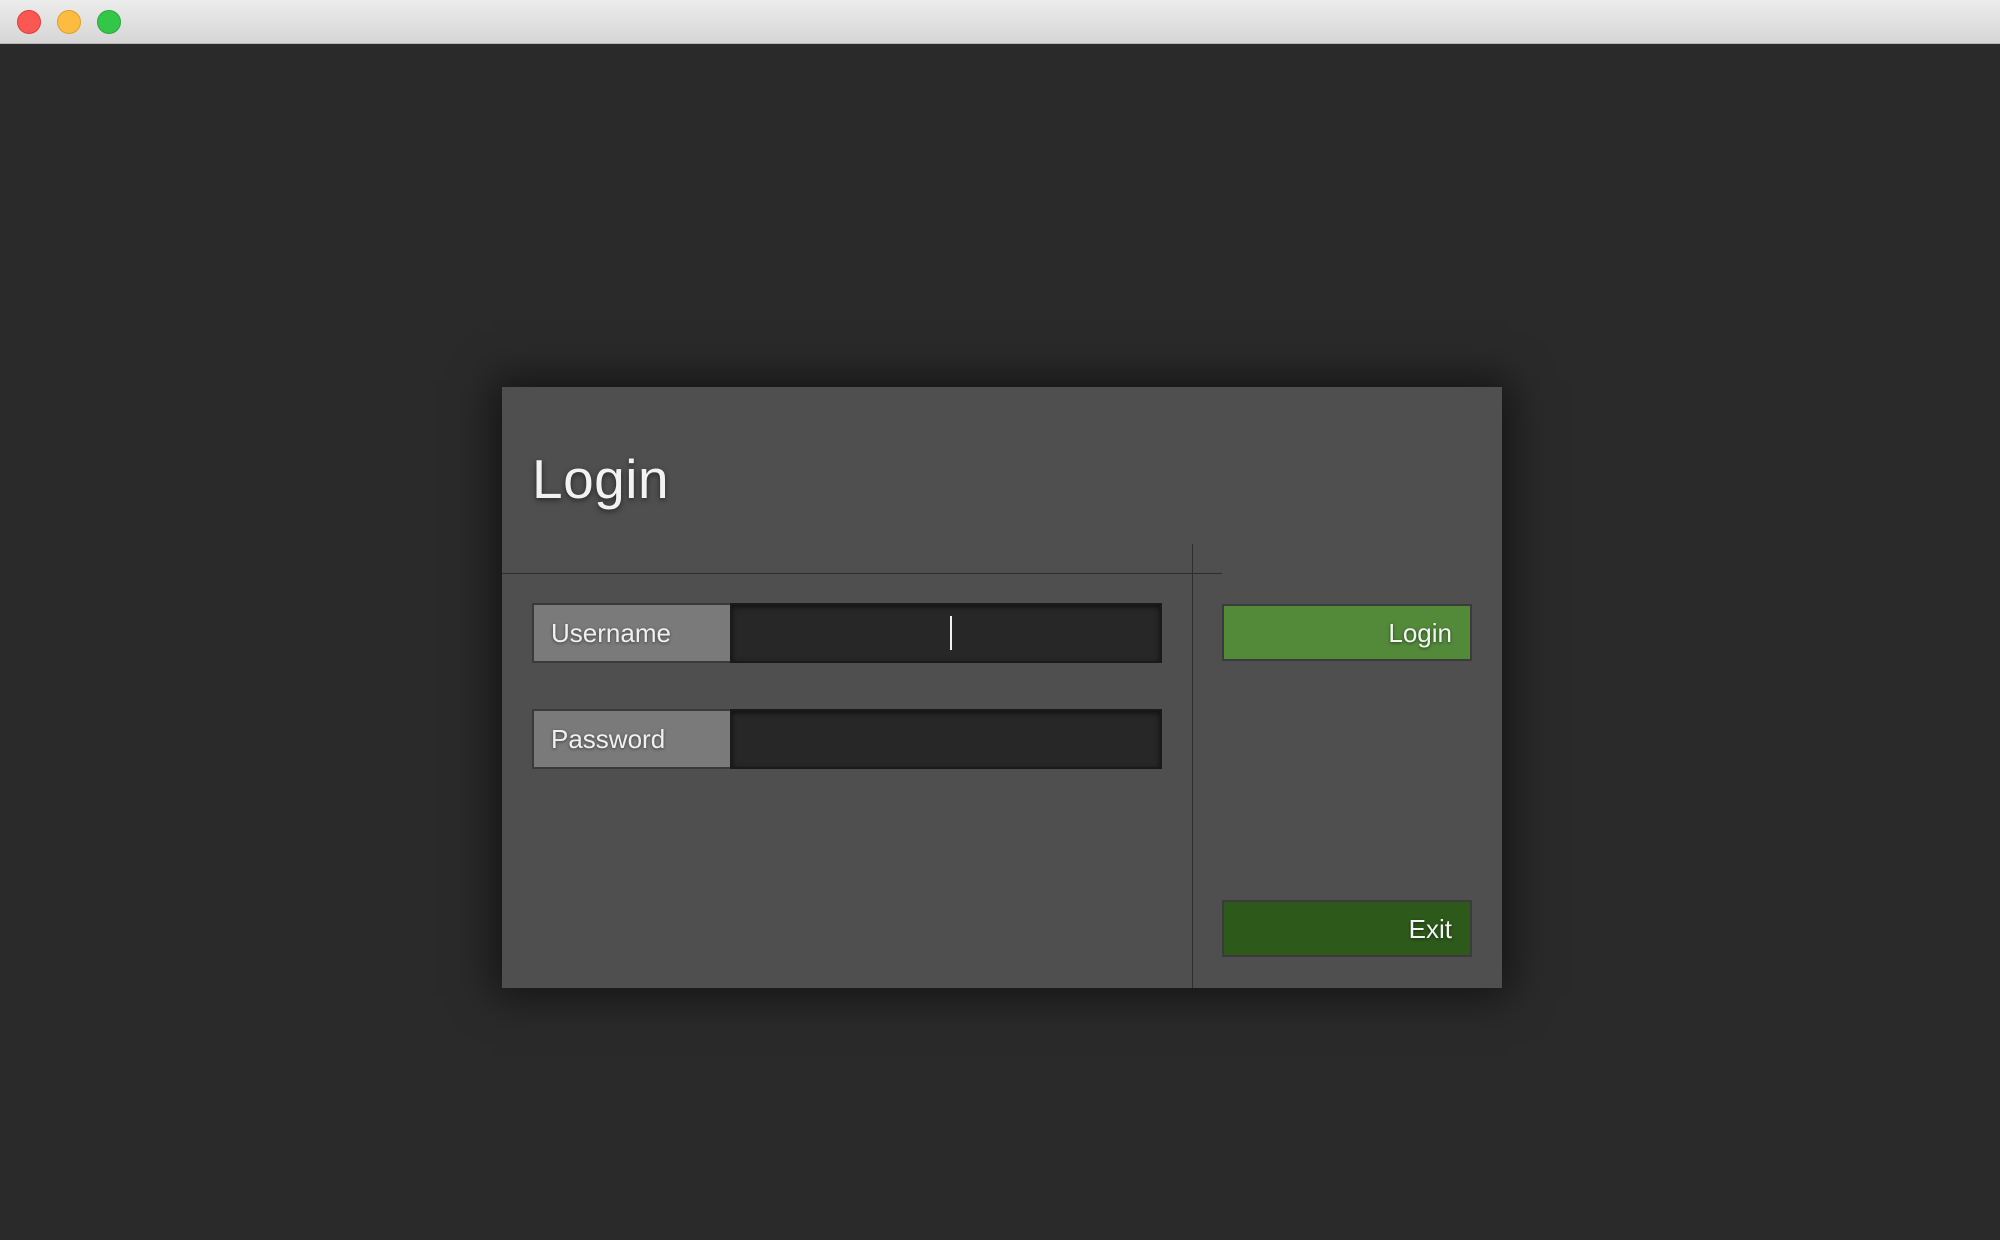 Image resolution: width=2000 pixels, height=1240 pixels. What do you see at coordinates (946, 633) in the screenshot?
I see `username-input` at bounding box center [946, 633].